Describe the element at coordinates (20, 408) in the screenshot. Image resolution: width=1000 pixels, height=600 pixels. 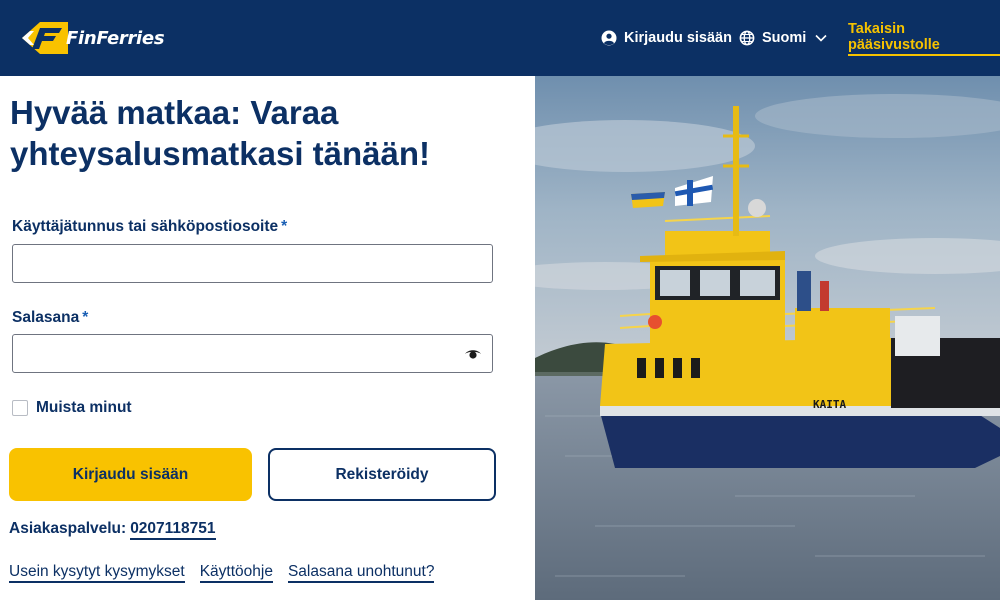
I see `remember-me-checkbox` at that location.